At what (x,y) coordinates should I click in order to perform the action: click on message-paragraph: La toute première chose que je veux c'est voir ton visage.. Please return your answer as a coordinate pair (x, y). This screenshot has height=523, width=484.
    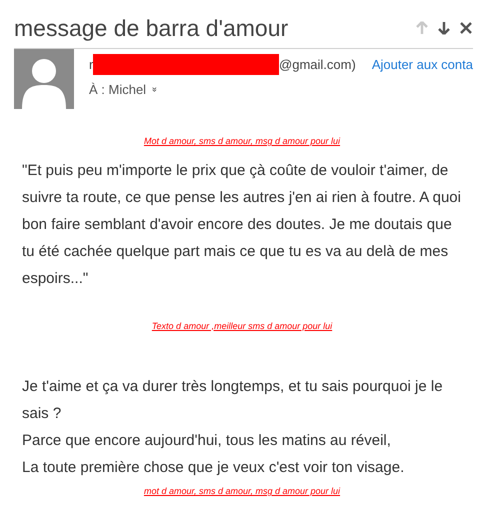
    Looking at the image, I should click on (214, 468).